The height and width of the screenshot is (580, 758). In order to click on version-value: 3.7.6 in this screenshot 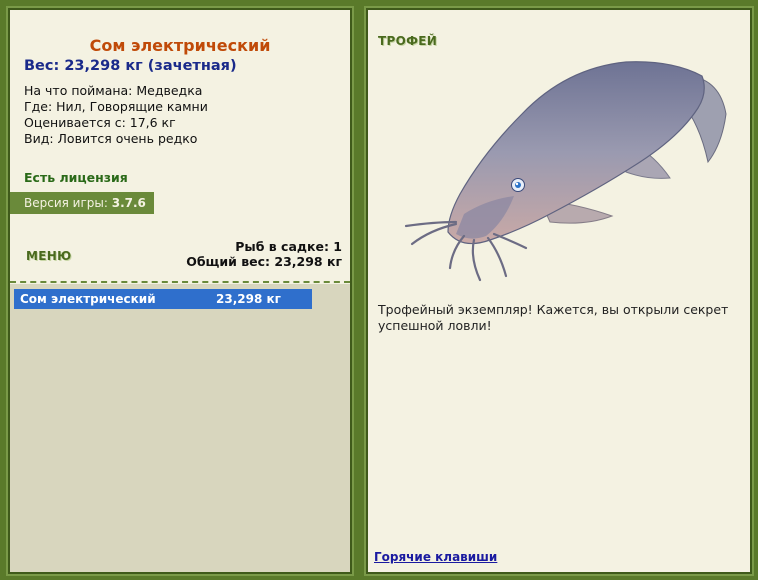, I will do `click(128, 203)`.